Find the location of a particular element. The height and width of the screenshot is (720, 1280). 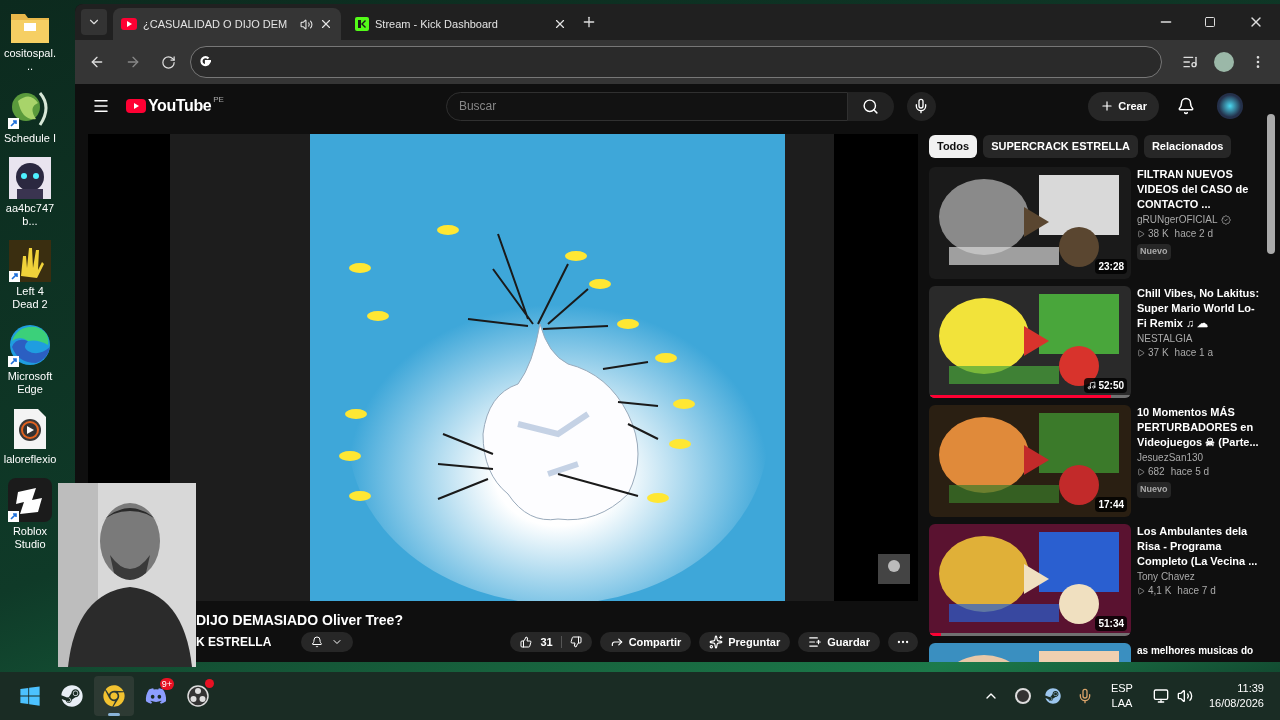

new-tab-icon is located at coordinates (589, 22).